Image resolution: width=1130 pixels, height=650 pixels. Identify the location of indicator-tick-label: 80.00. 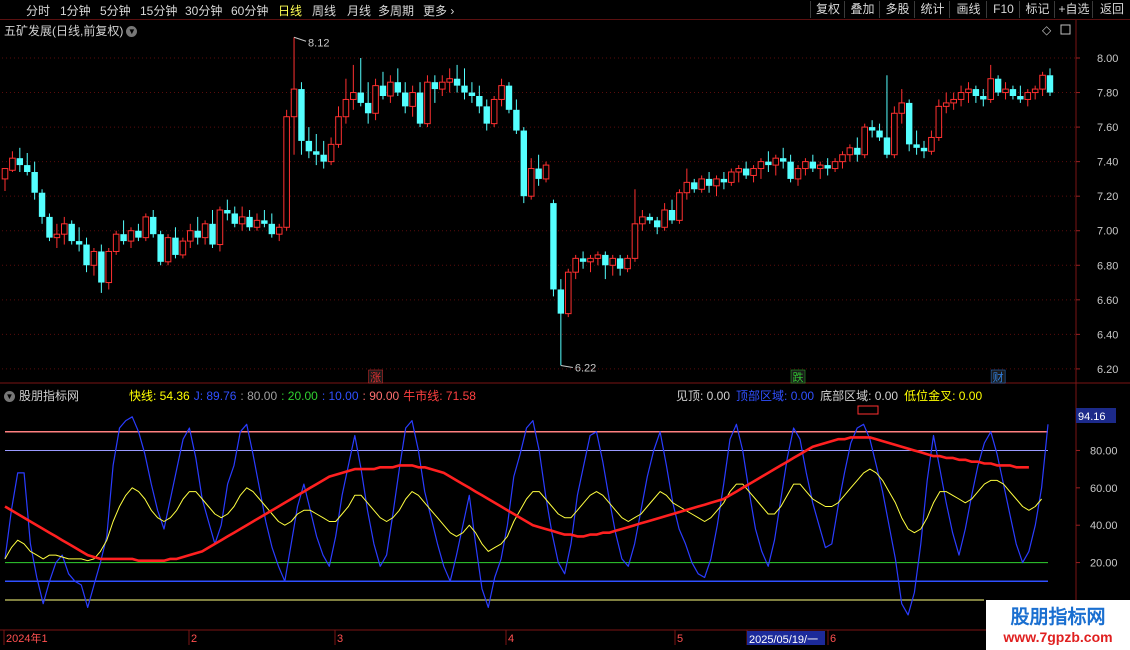
(1104, 451).